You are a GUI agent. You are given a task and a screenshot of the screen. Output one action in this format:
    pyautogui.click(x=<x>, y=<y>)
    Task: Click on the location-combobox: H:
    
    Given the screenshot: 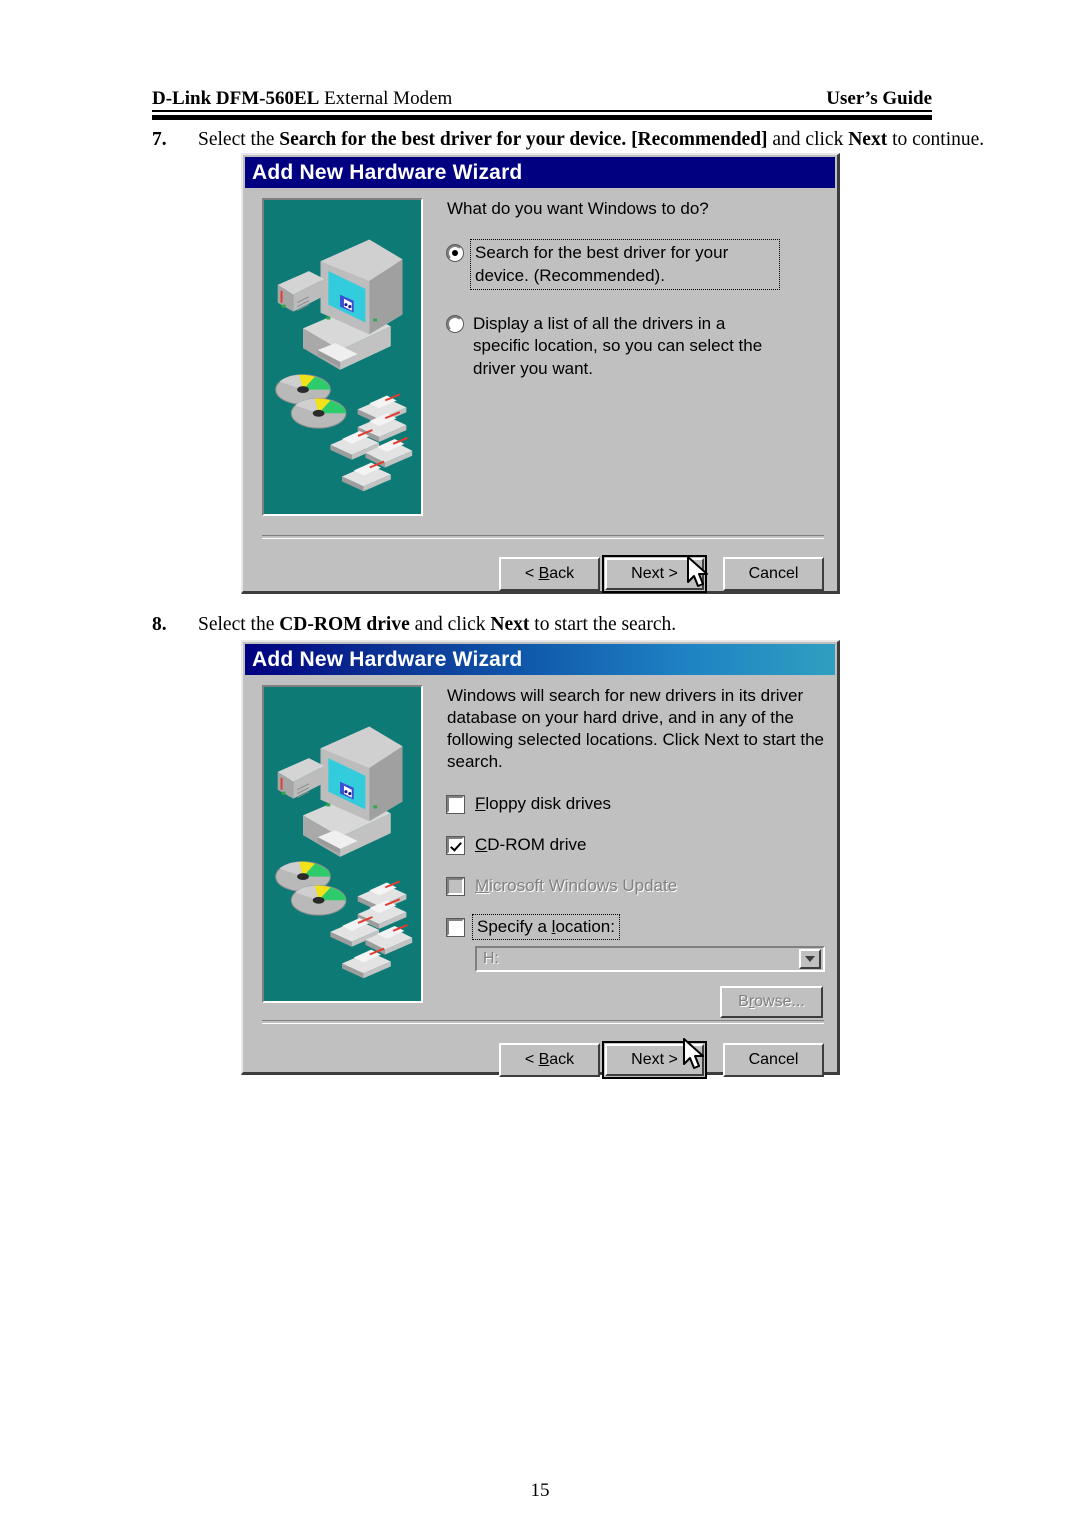 What is the action you would take?
    pyautogui.click(x=650, y=959)
    